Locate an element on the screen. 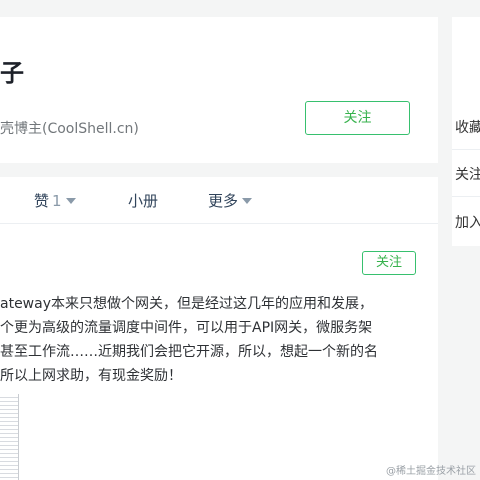  follow-button: 关注 is located at coordinates (357, 118).